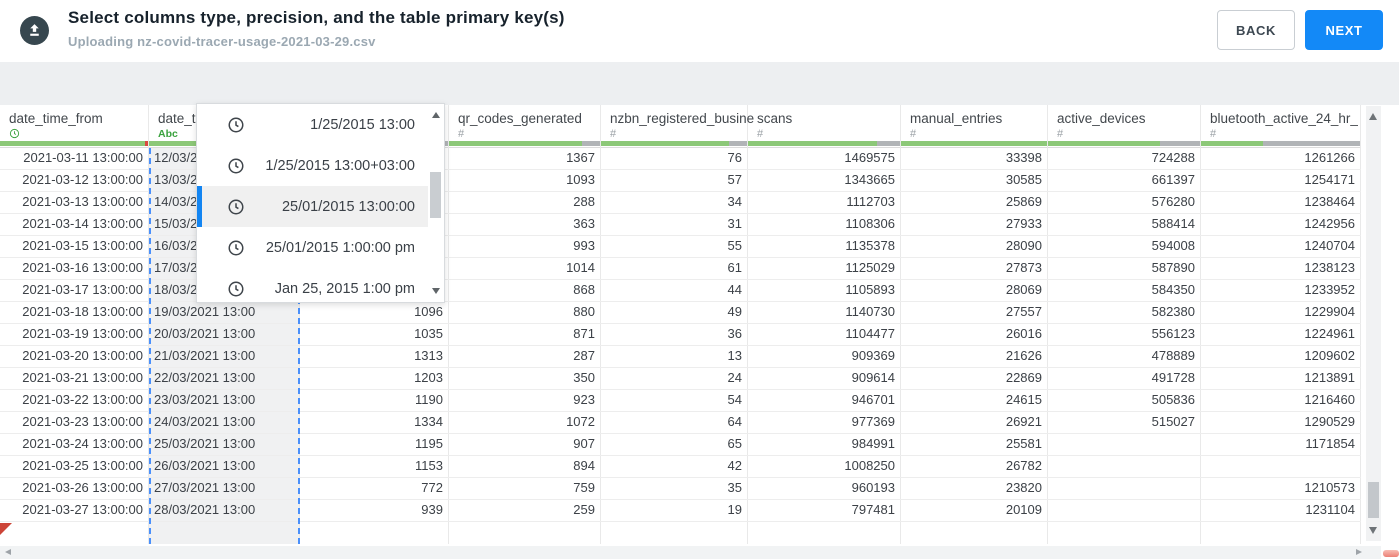 This screenshot has width=1399, height=560. I want to click on table-cell: 2021-03-22 13:00:00, so click(74, 400).